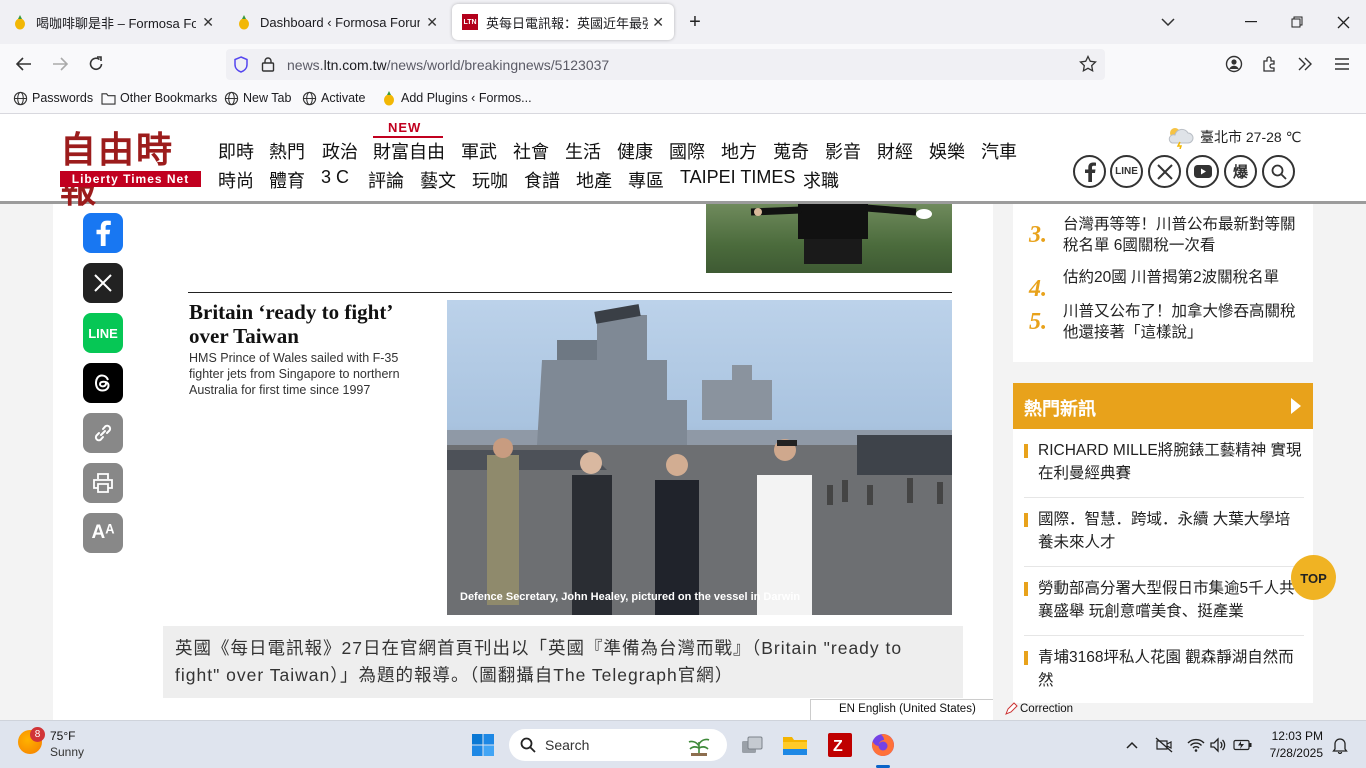  What do you see at coordinates (895, 151) in the screenshot?
I see `nav-link: 財經` at bounding box center [895, 151].